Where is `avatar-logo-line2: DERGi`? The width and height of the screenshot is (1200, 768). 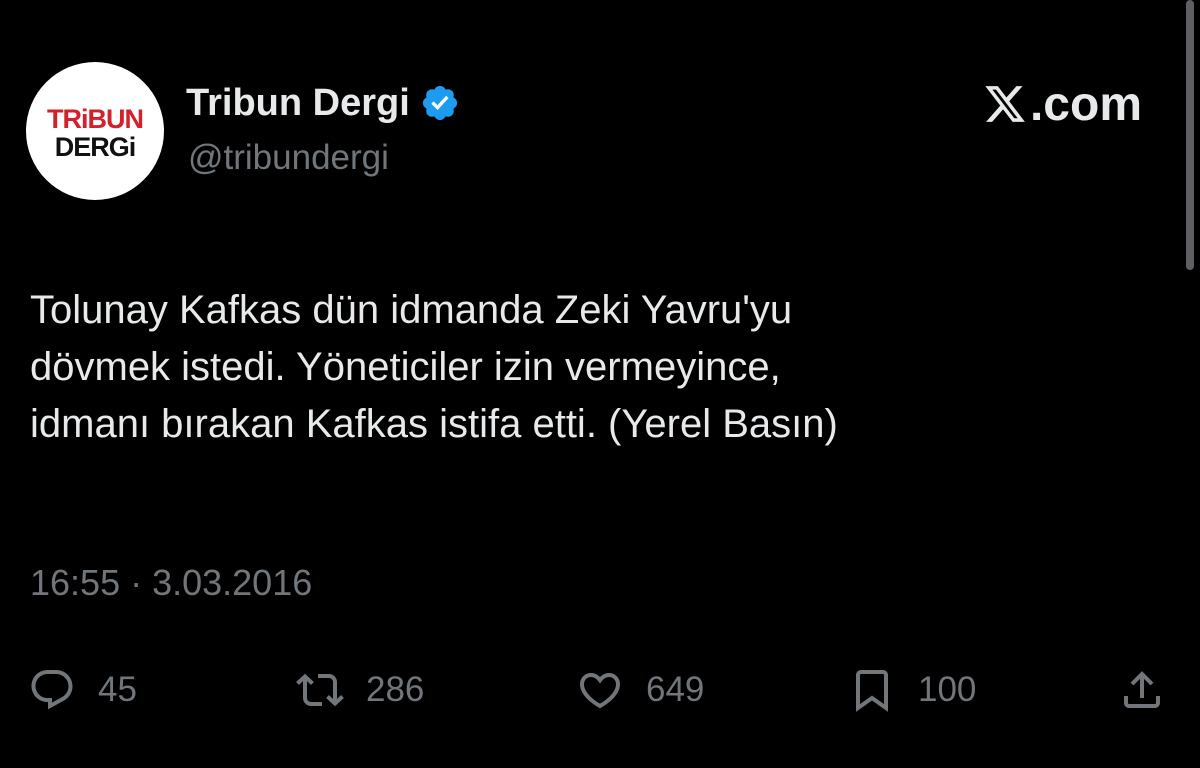 avatar-logo-line2: DERGi is located at coordinates (95, 147).